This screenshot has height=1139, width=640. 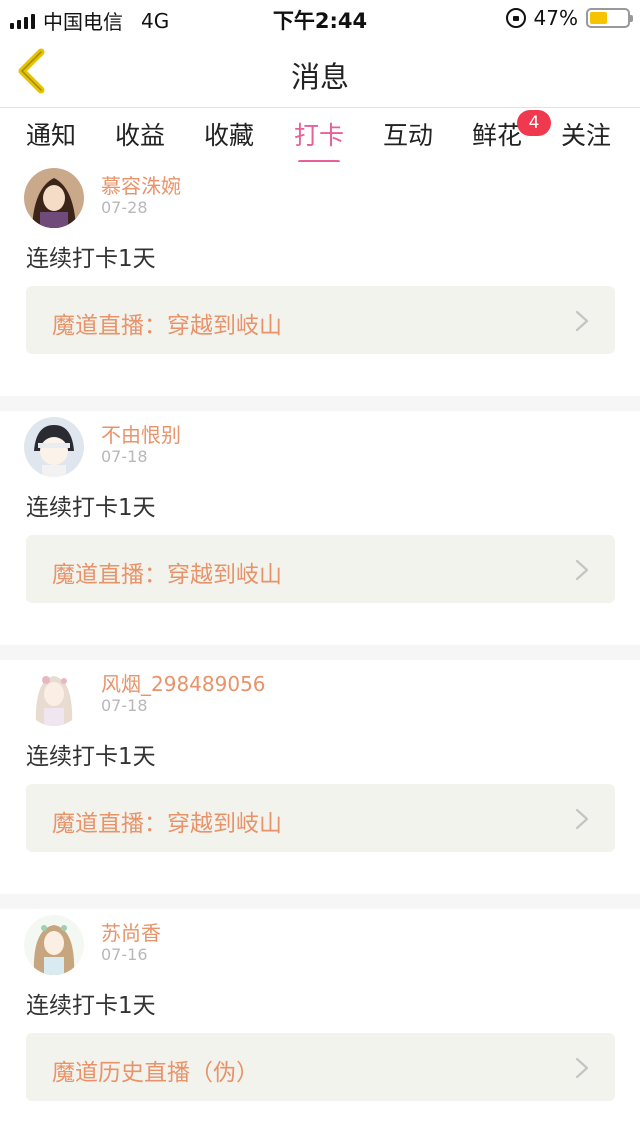 I want to click on book-title: 魔道历史直播（伪）, so click(x=155, y=1073).